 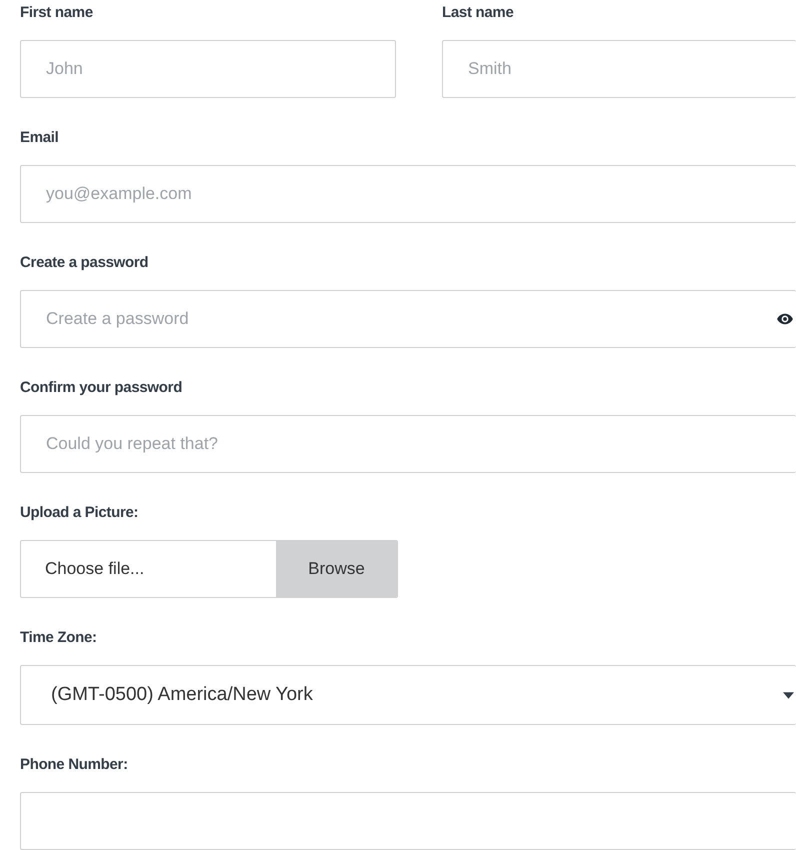 What do you see at coordinates (408, 821) in the screenshot?
I see `input-field` at bounding box center [408, 821].